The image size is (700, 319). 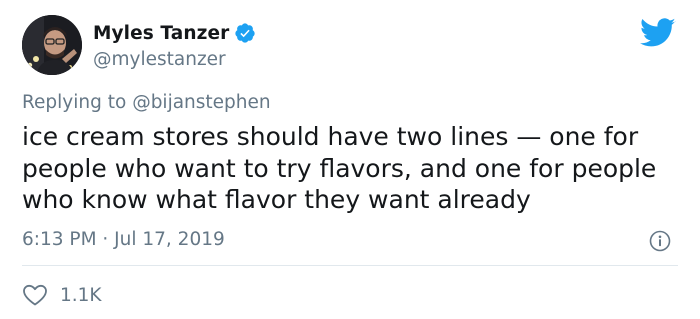 What do you see at coordinates (660, 241) in the screenshot?
I see `info-icon` at bounding box center [660, 241].